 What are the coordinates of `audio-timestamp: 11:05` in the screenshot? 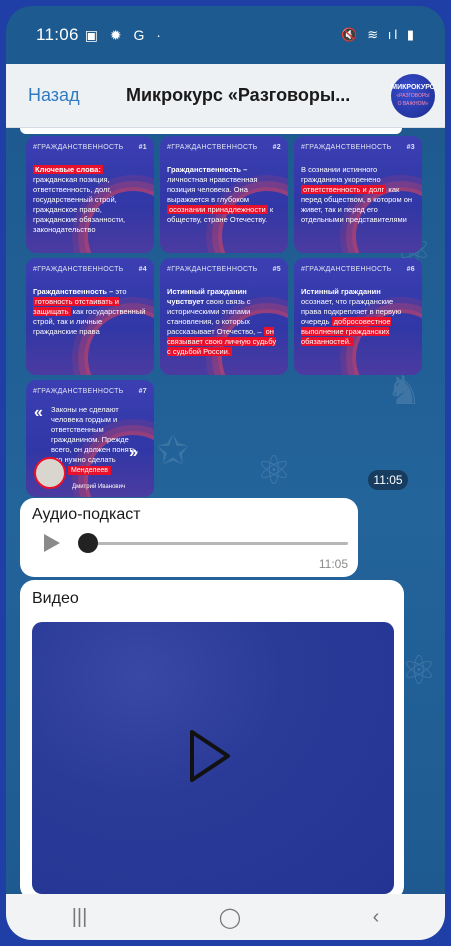 It's located at (333, 564).